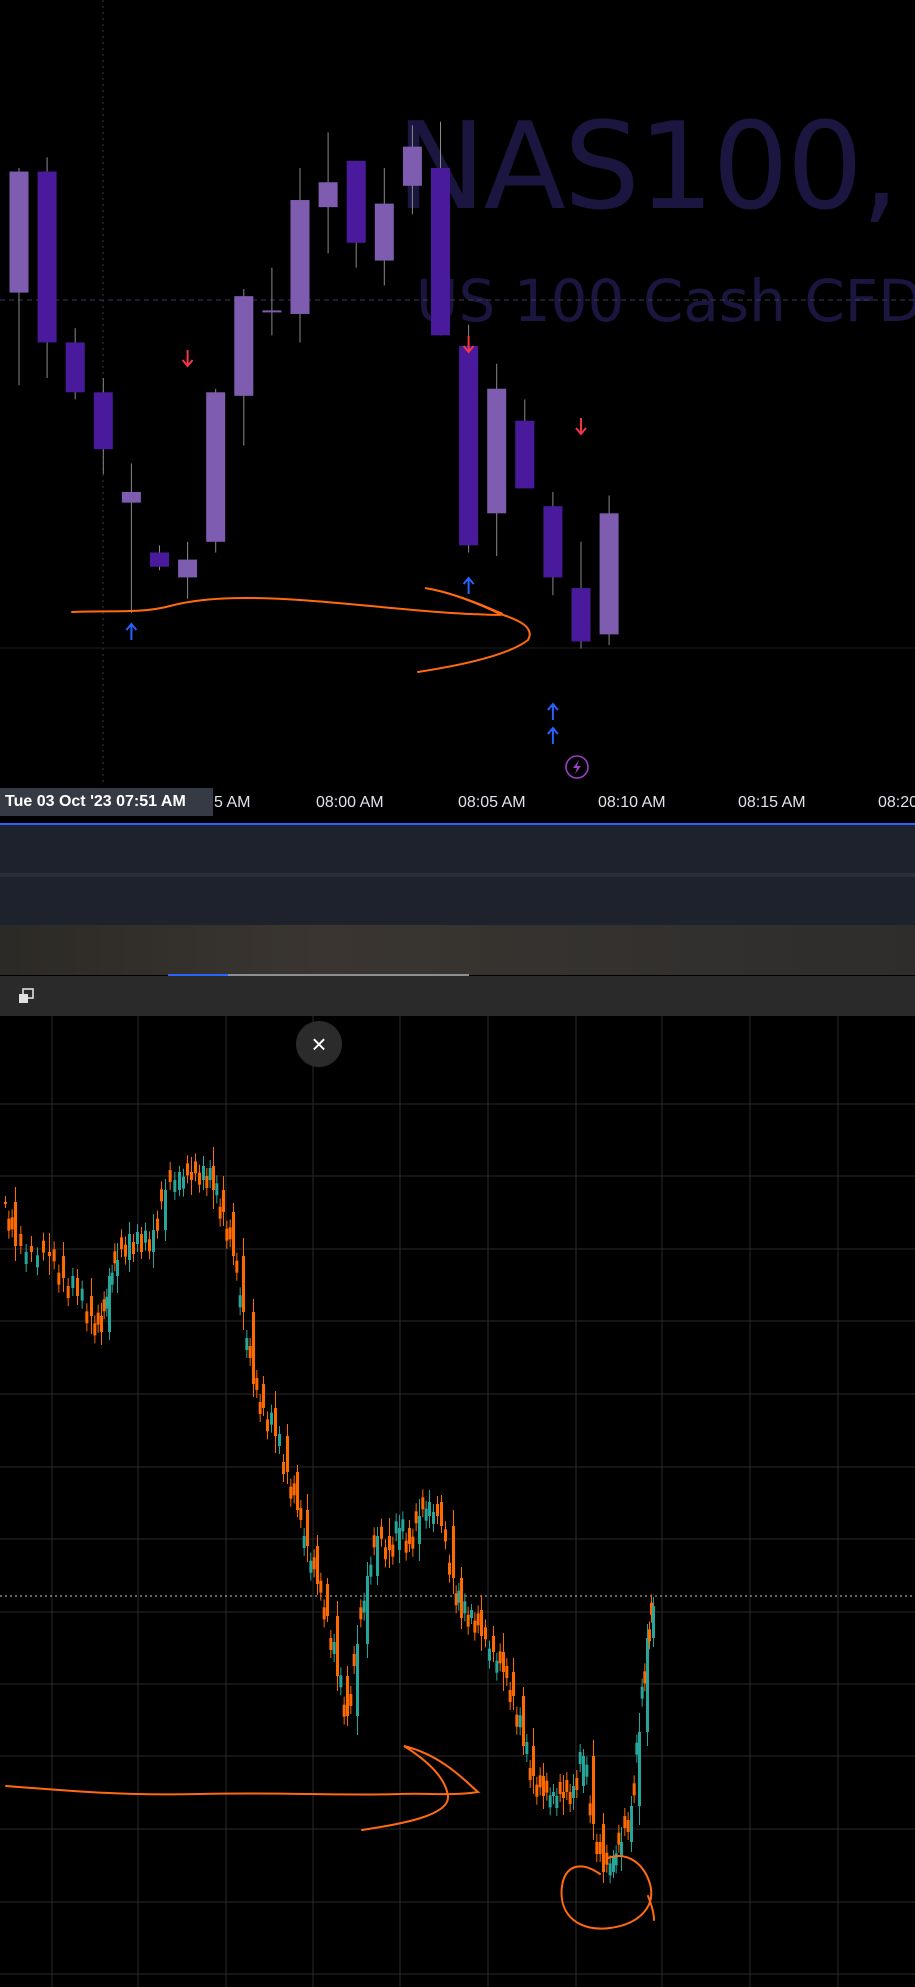  Describe the element at coordinates (607, 1892) in the screenshot. I see `hand-drawn-circle` at that location.